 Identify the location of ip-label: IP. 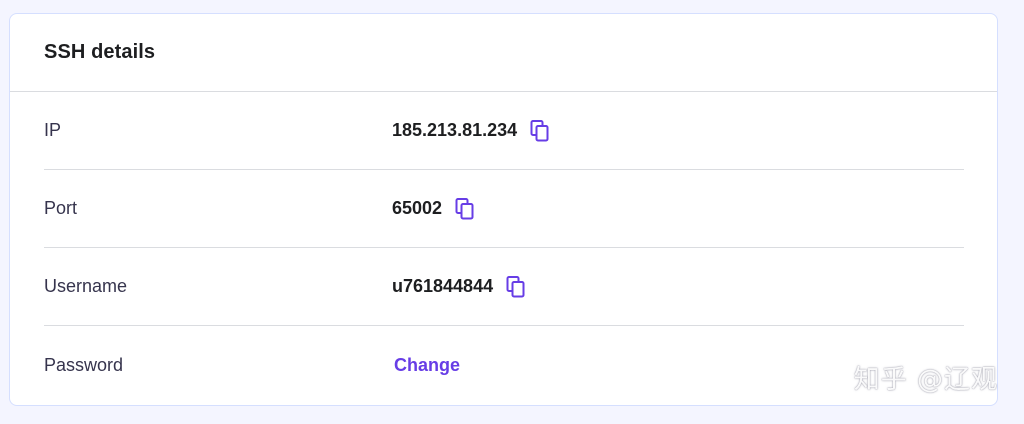
(53, 130).